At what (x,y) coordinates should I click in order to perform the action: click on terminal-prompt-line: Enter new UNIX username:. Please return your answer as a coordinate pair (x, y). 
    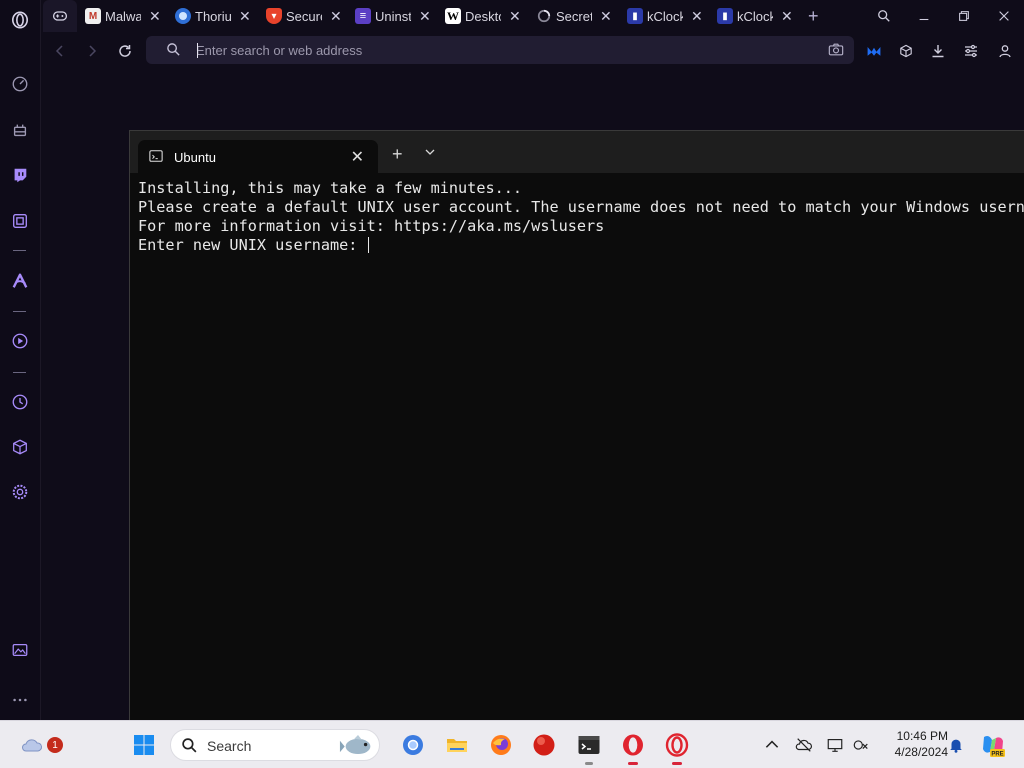
    Looking at the image, I should click on (252, 245).